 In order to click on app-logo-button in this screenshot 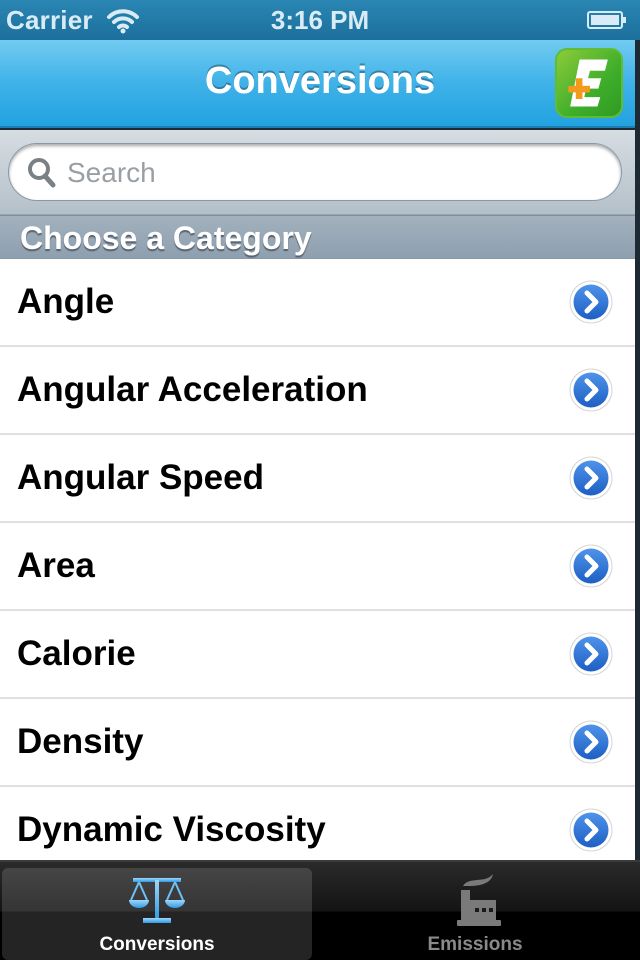, I will do `click(589, 83)`.